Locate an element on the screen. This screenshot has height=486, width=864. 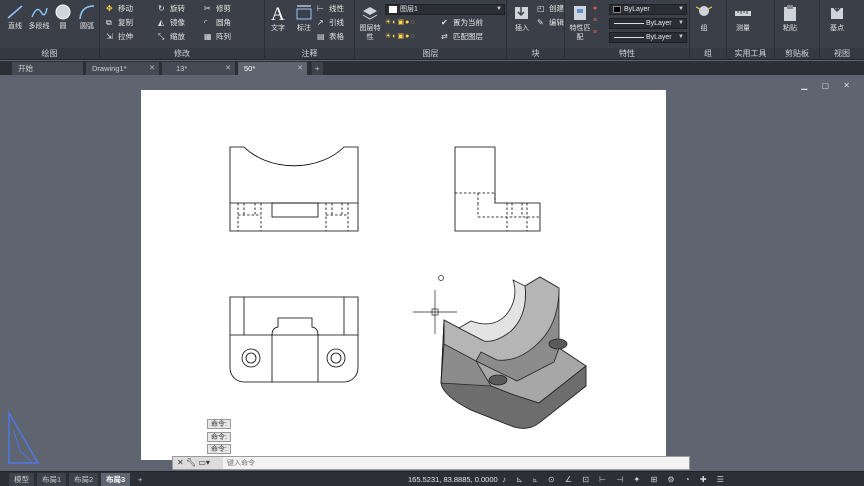
scale-button: ⤡ 缩放 is located at coordinates (171, 37).